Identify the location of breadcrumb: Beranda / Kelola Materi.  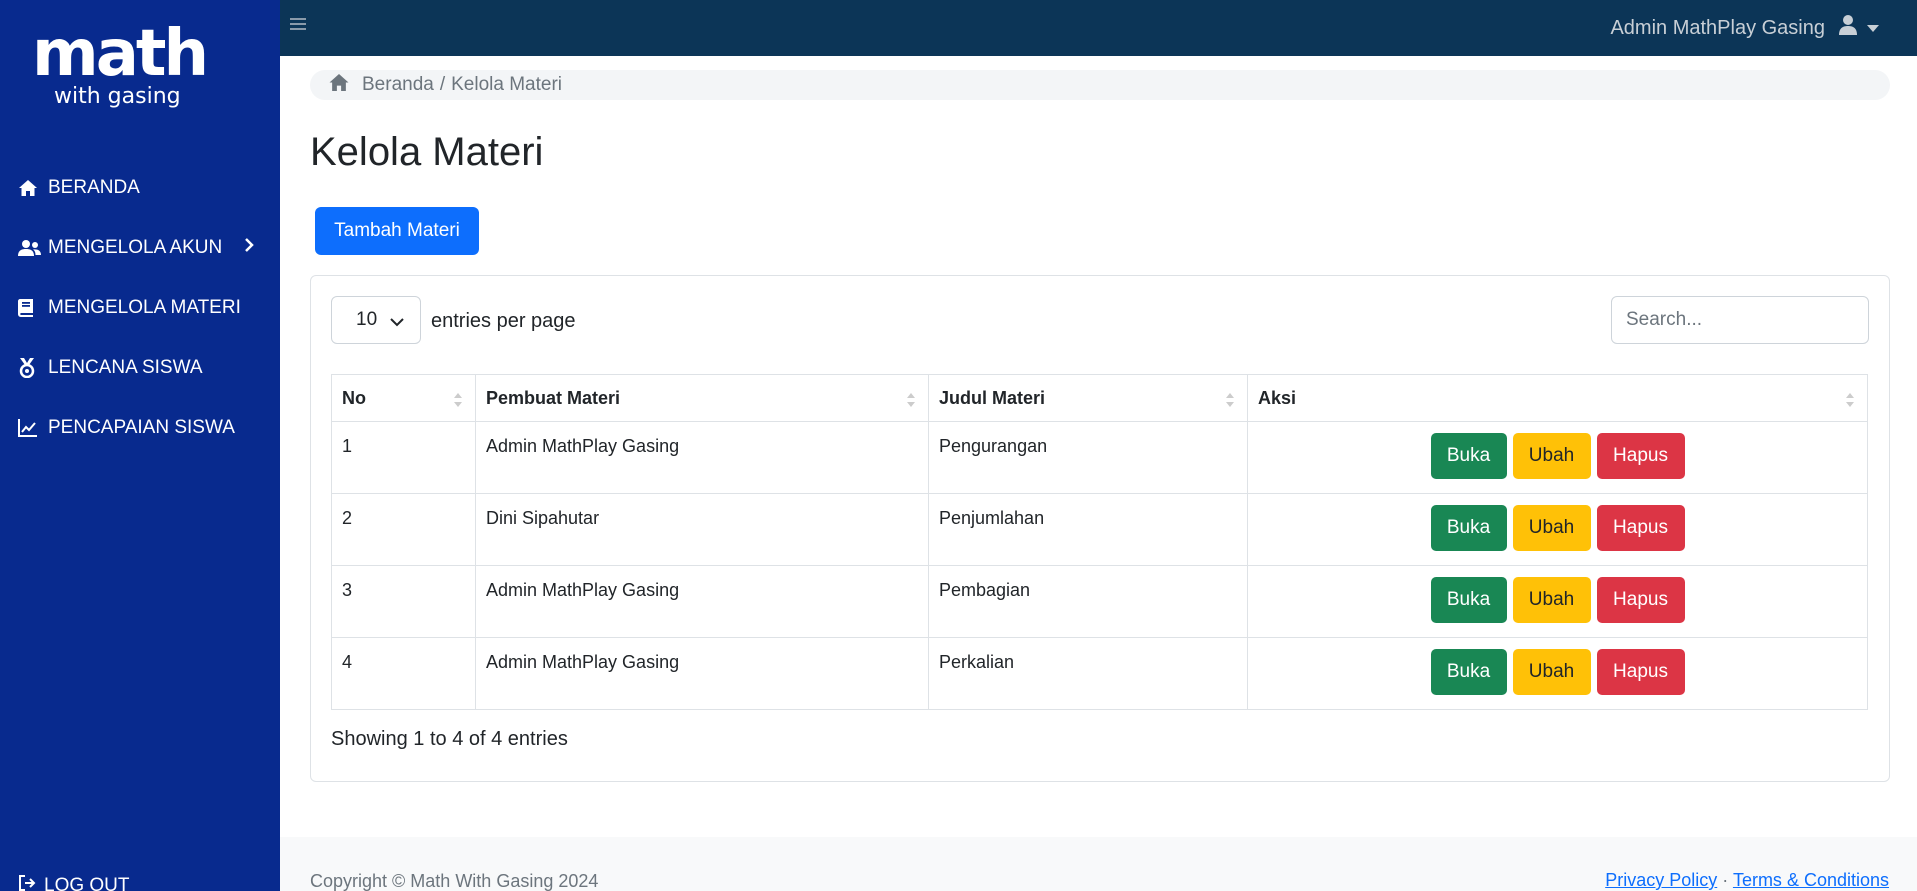
(1100, 85).